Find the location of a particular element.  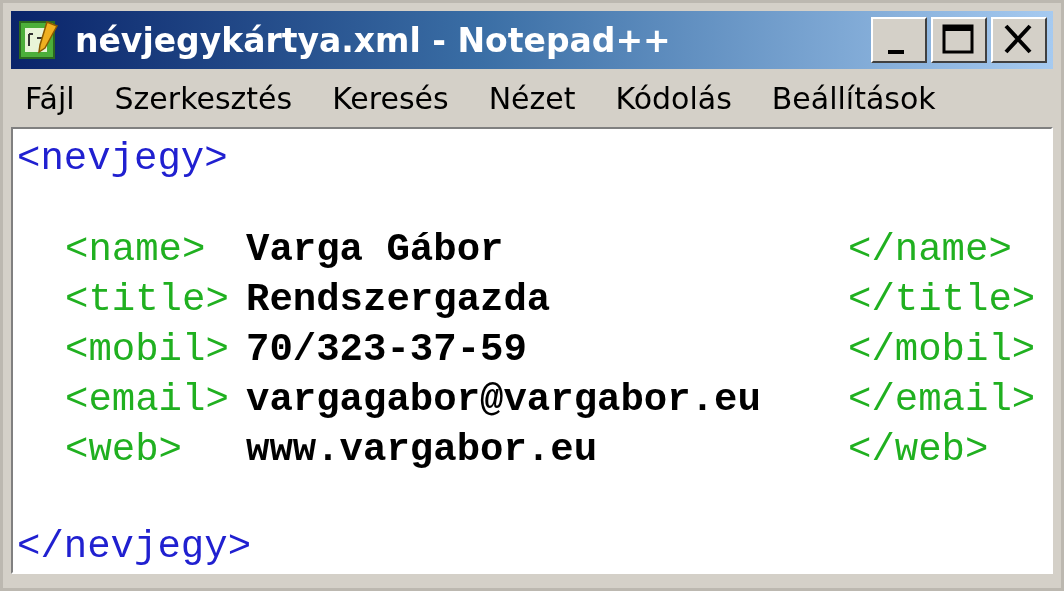

notepad-icon is located at coordinates (39, 40).